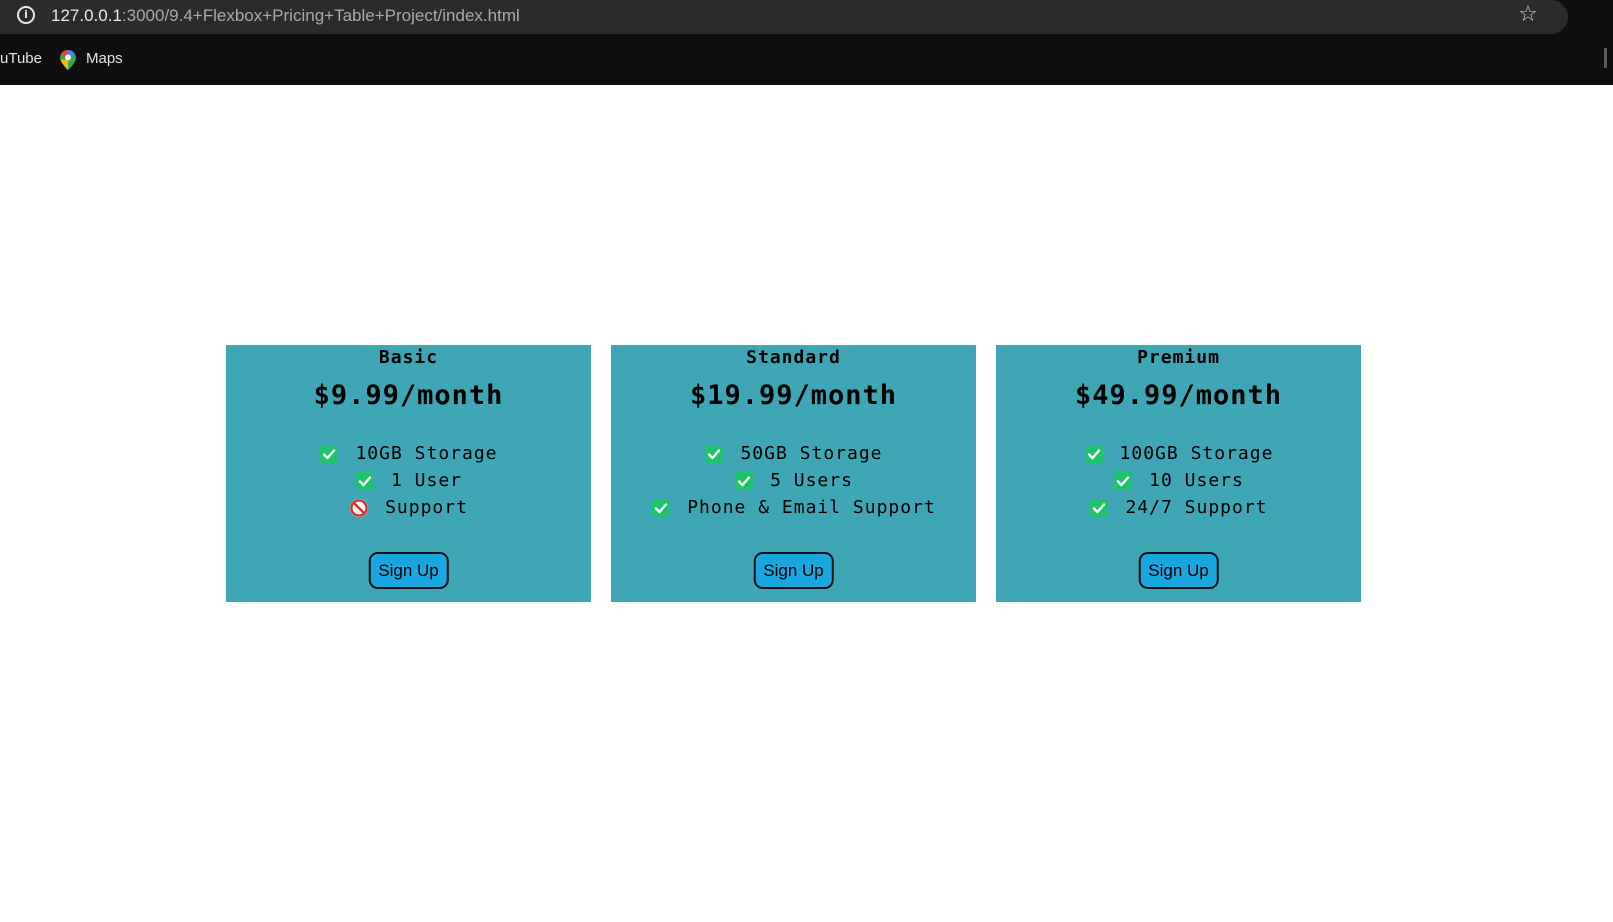  What do you see at coordinates (26, 15) in the screenshot?
I see `info-icon: i` at bounding box center [26, 15].